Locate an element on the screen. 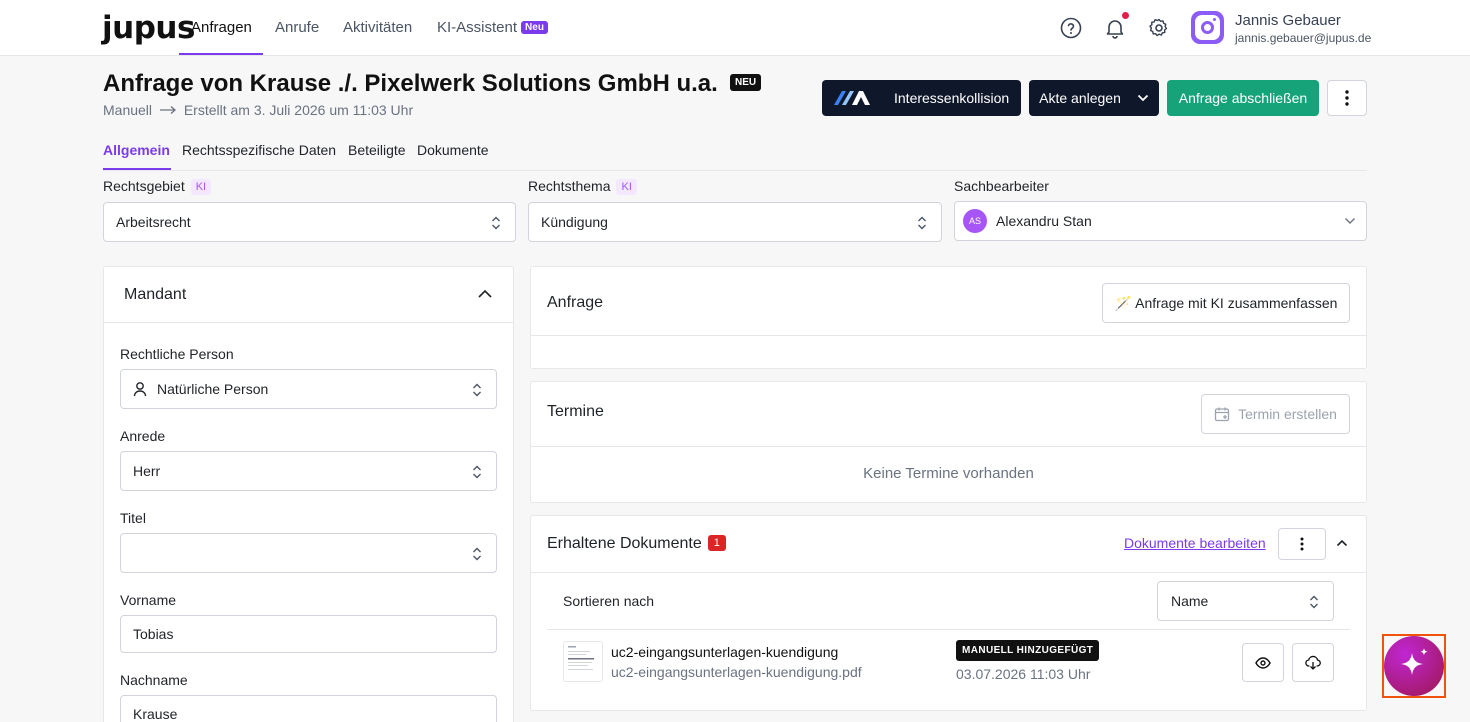 This screenshot has width=1470, height=722. sachbearbeiter-value: Alexandru Stan is located at coordinates (1044, 221).